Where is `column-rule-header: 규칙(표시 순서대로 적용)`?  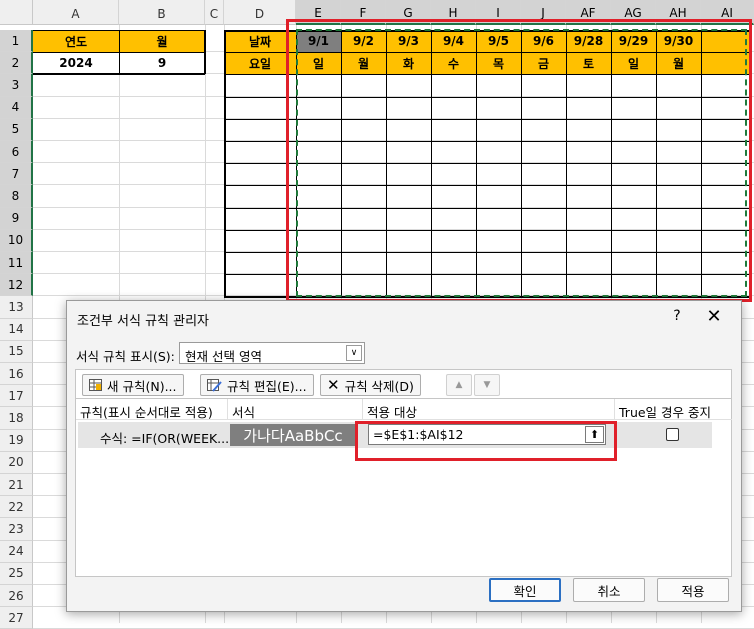 column-rule-header: 규칙(표시 순서대로 적용) is located at coordinates (152, 409).